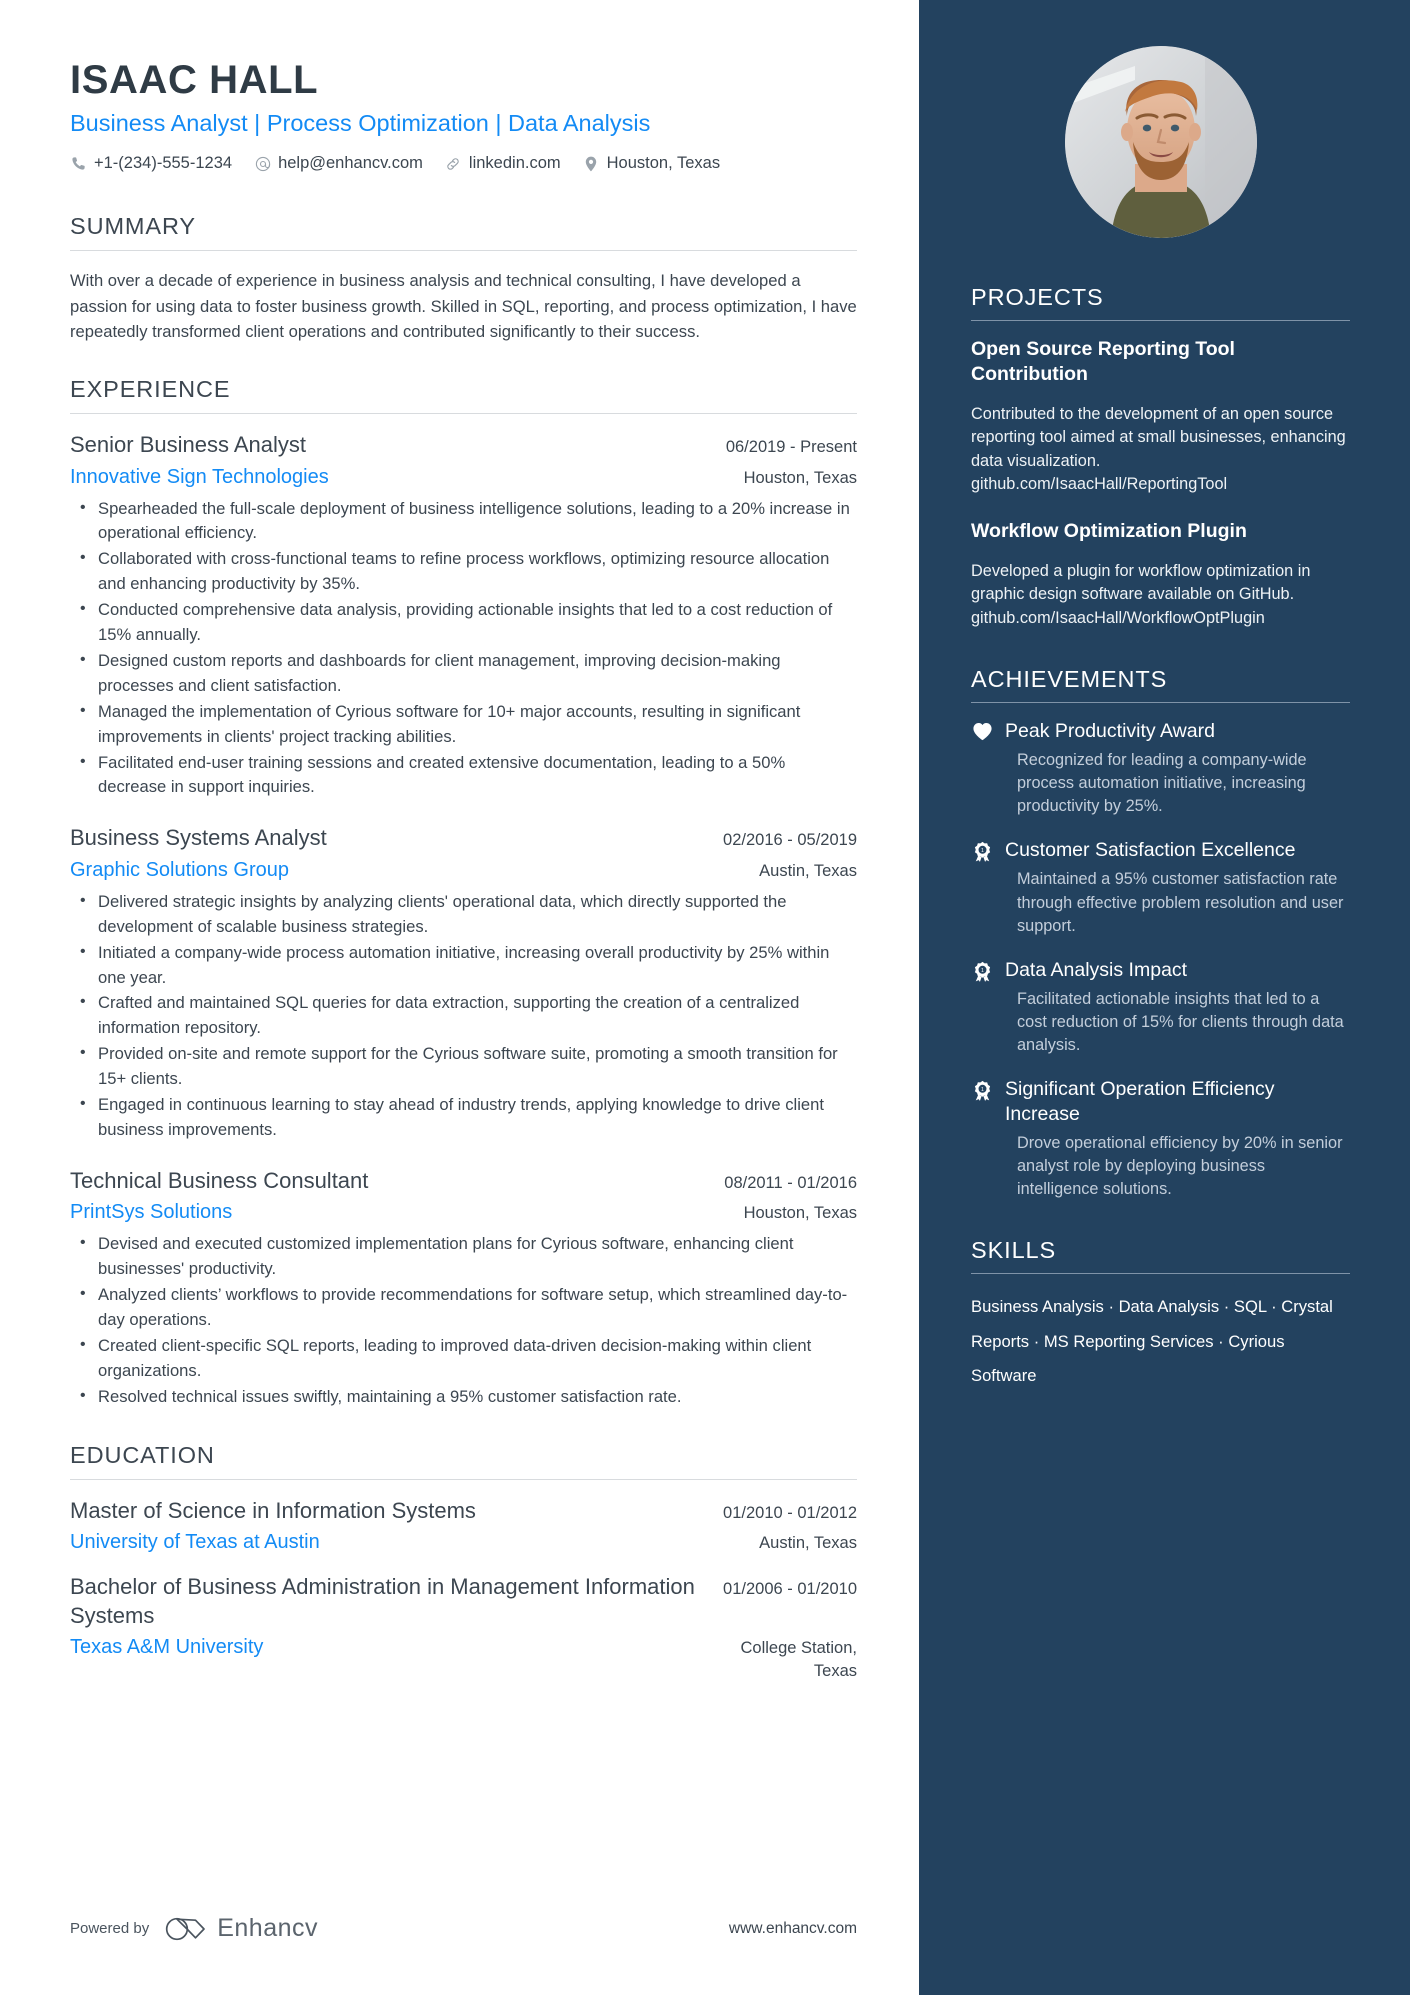 The image size is (1410, 1995). Describe the element at coordinates (790, 1182) in the screenshot. I see `job-date-range: 08/2011 - 01/2016` at that location.